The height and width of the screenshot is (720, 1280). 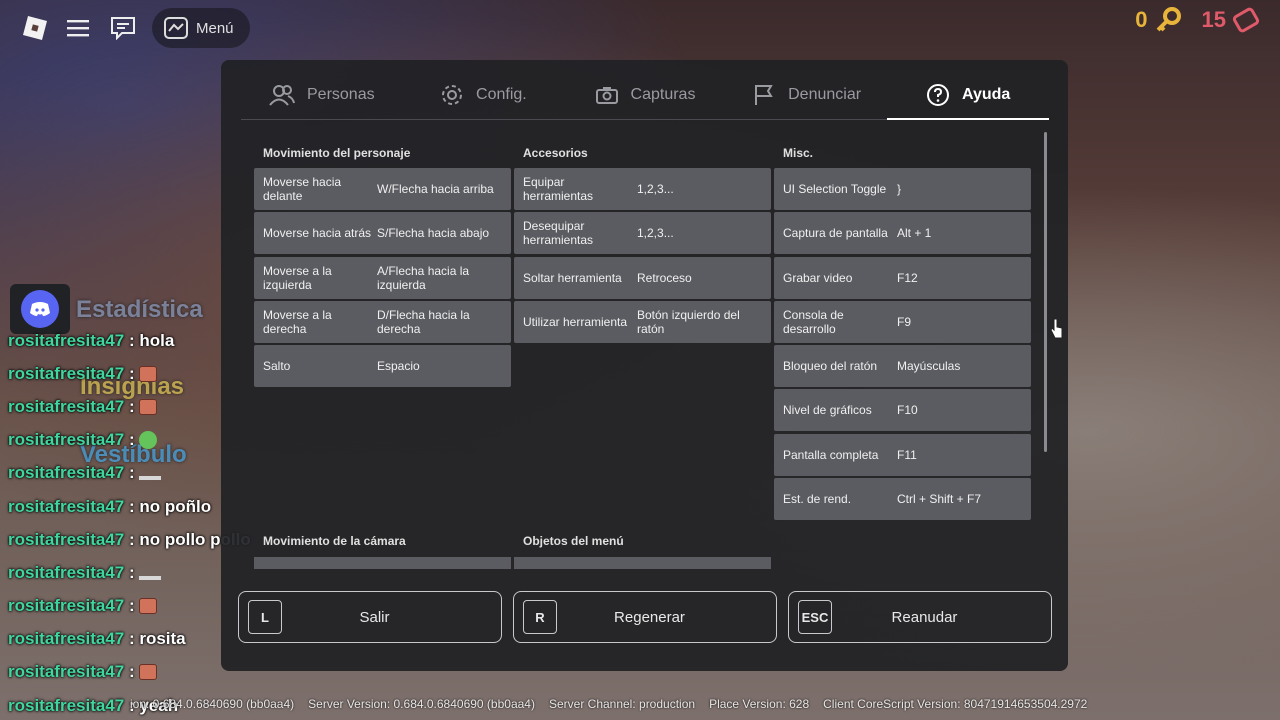 I want to click on hud-currency: 0 15, so click(x=1197, y=20).